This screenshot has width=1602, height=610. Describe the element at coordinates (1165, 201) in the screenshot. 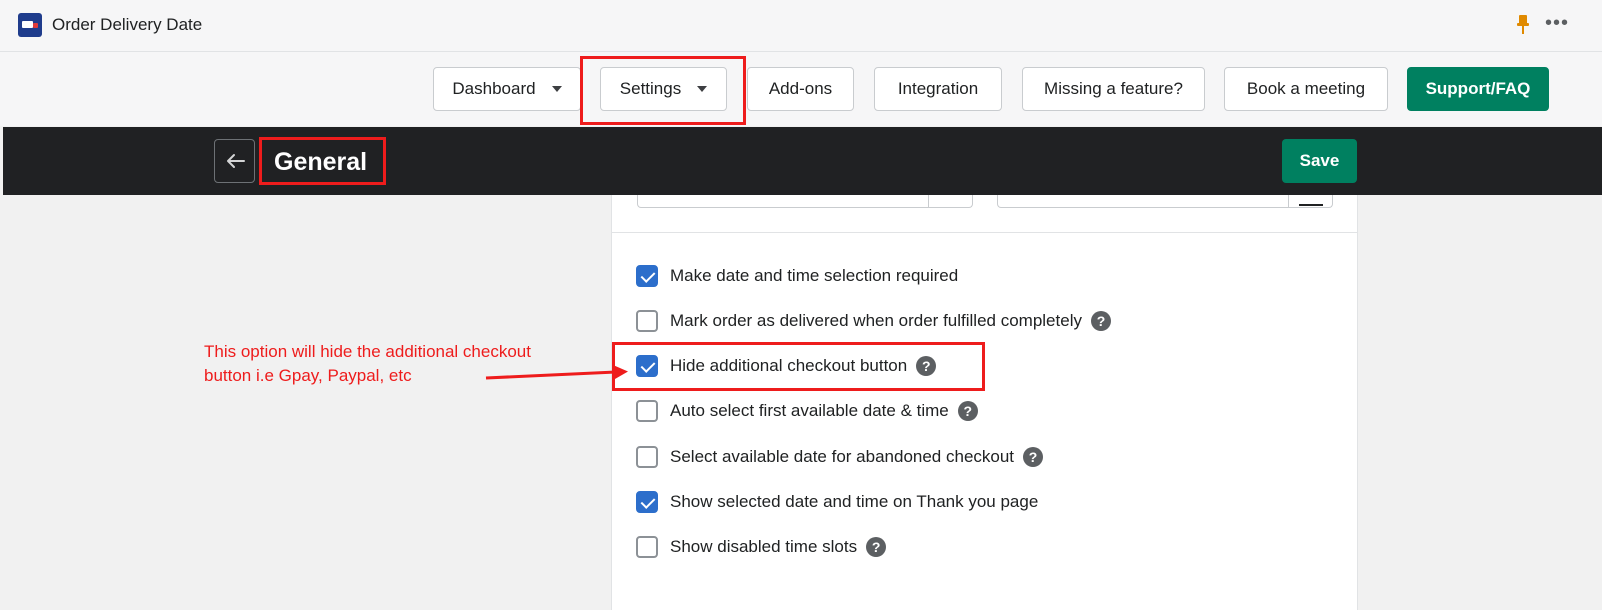

I see `time-field` at that location.